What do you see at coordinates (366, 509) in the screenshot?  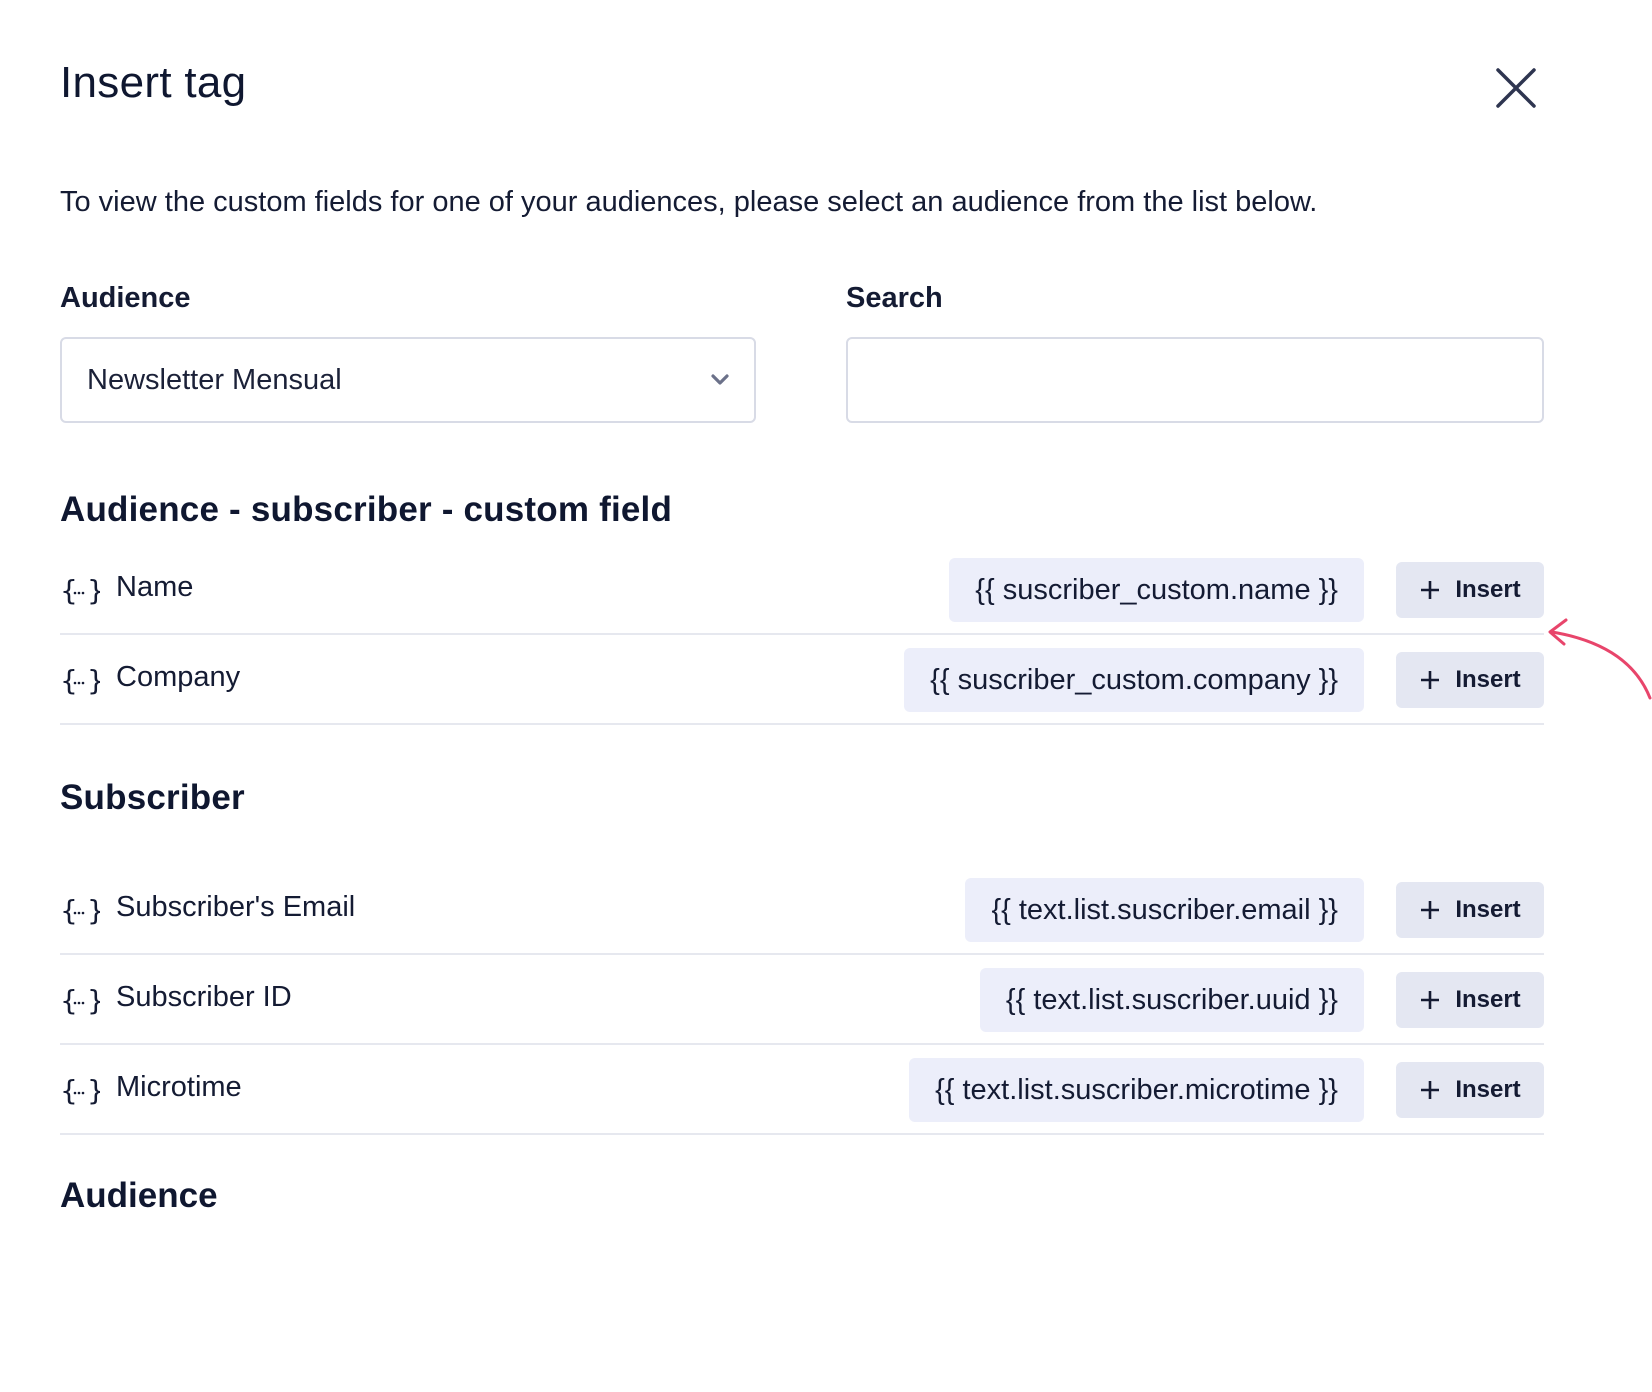 I see `section-title: Audience - subscriber - custom field` at bounding box center [366, 509].